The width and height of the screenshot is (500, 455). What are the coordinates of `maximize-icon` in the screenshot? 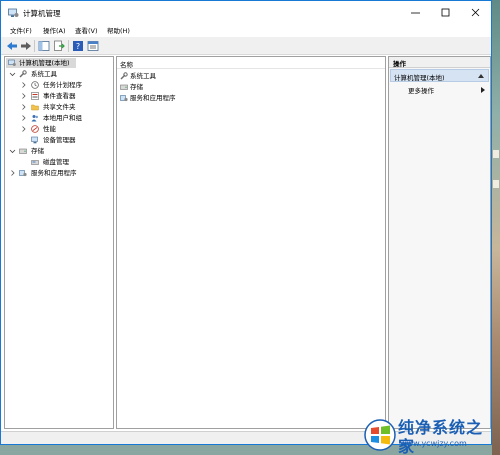 It's located at (445, 12).